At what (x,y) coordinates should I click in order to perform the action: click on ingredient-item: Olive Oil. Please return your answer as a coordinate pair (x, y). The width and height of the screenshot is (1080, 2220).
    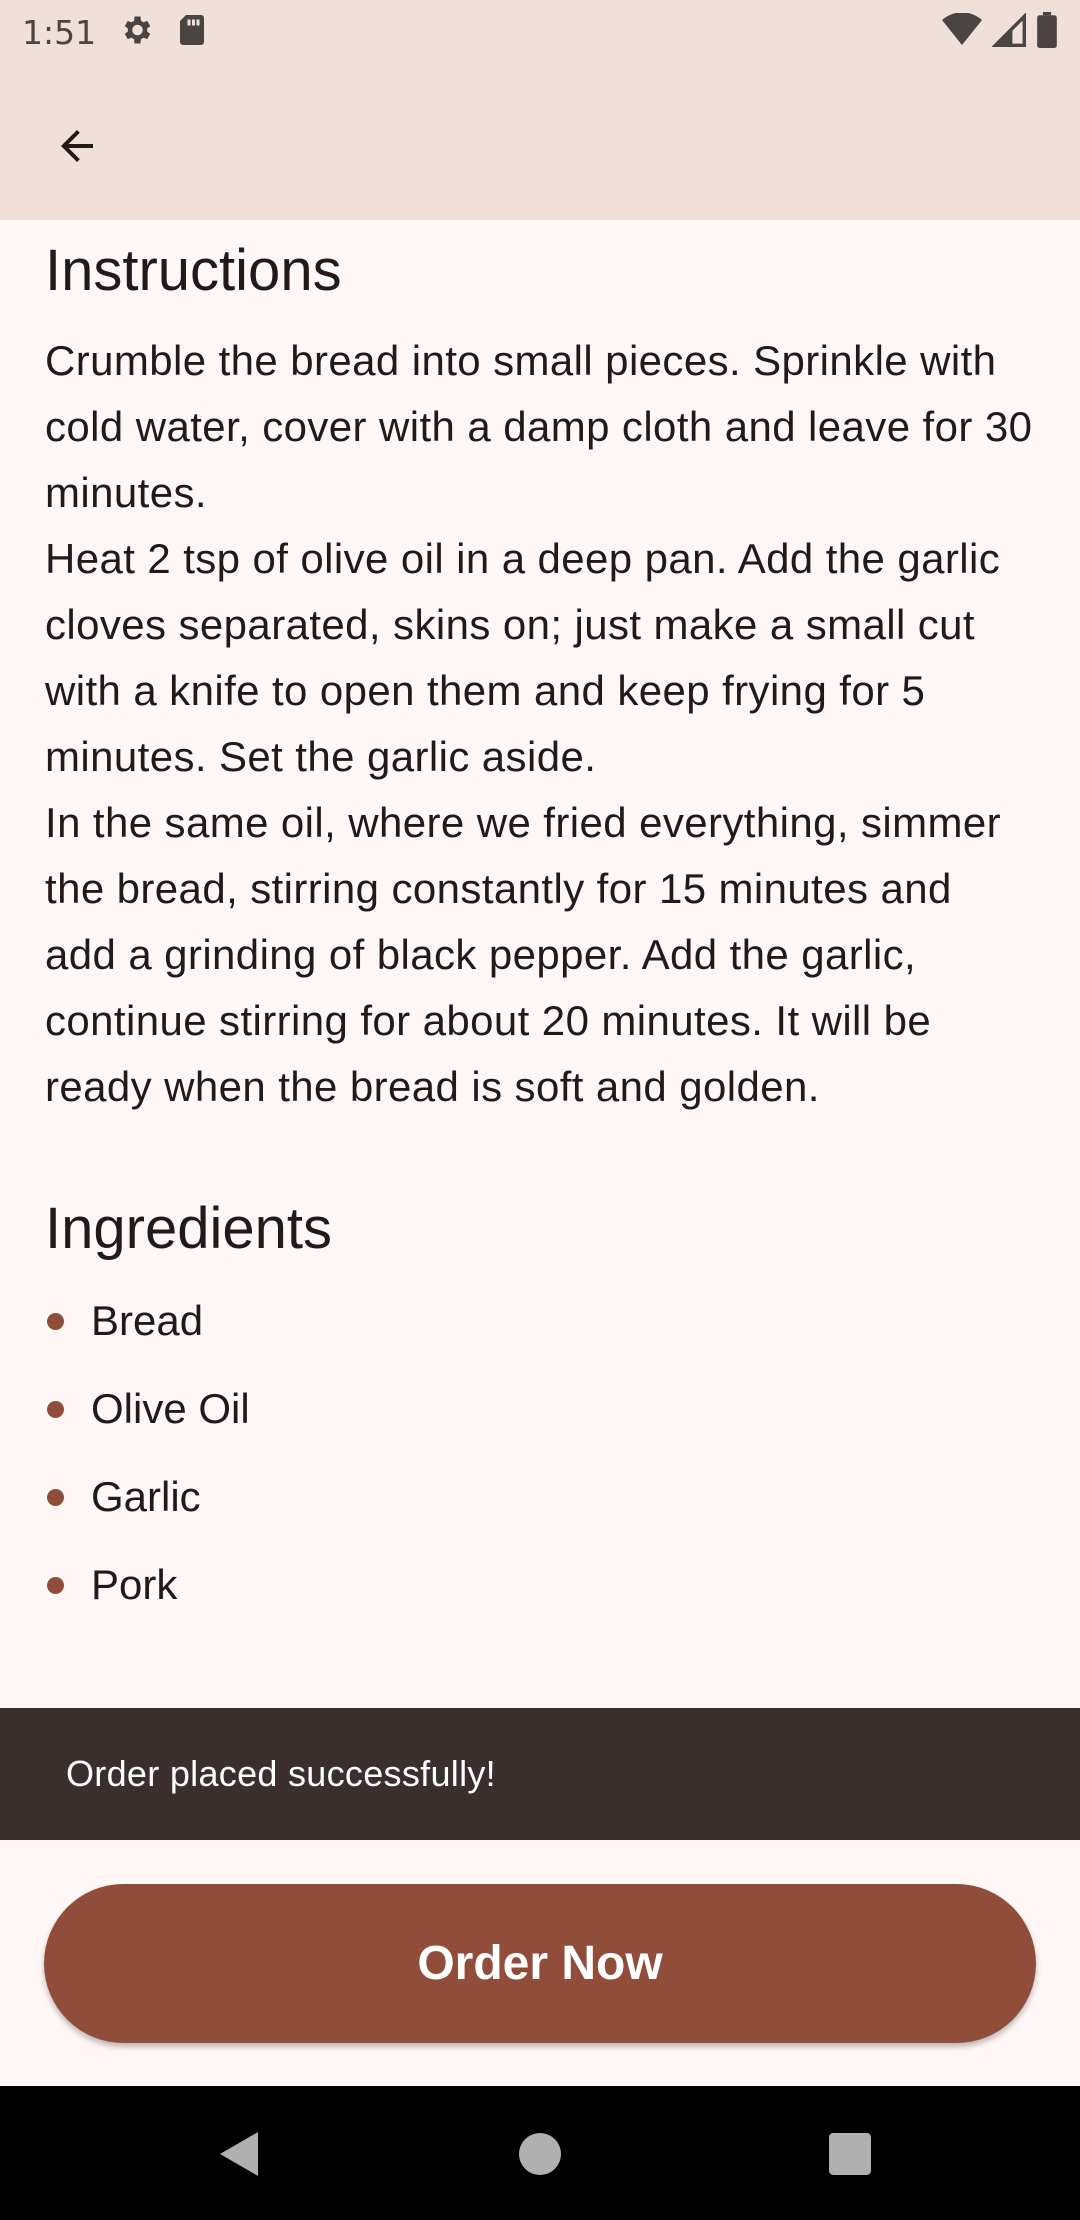
    Looking at the image, I should click on (540, 1409).